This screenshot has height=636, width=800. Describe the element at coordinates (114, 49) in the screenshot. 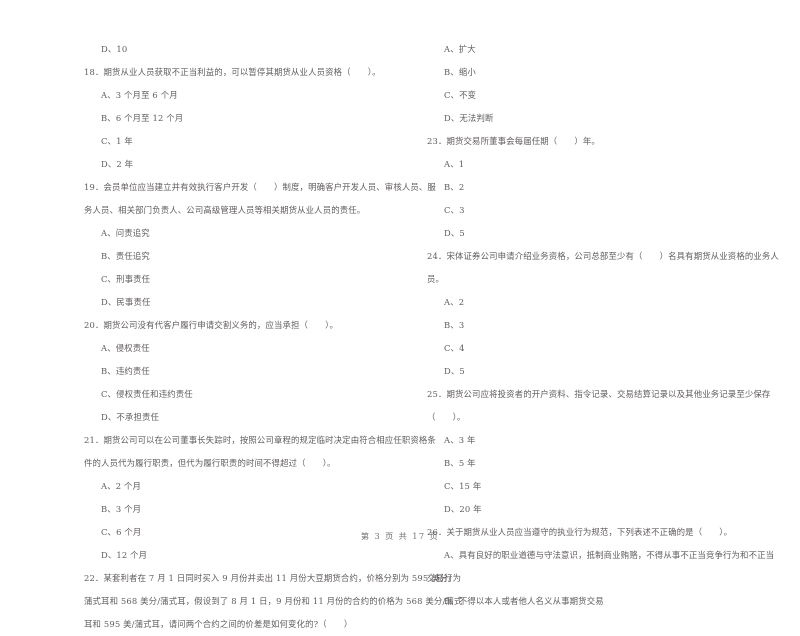

I see `answer-option: D、10` at that location.